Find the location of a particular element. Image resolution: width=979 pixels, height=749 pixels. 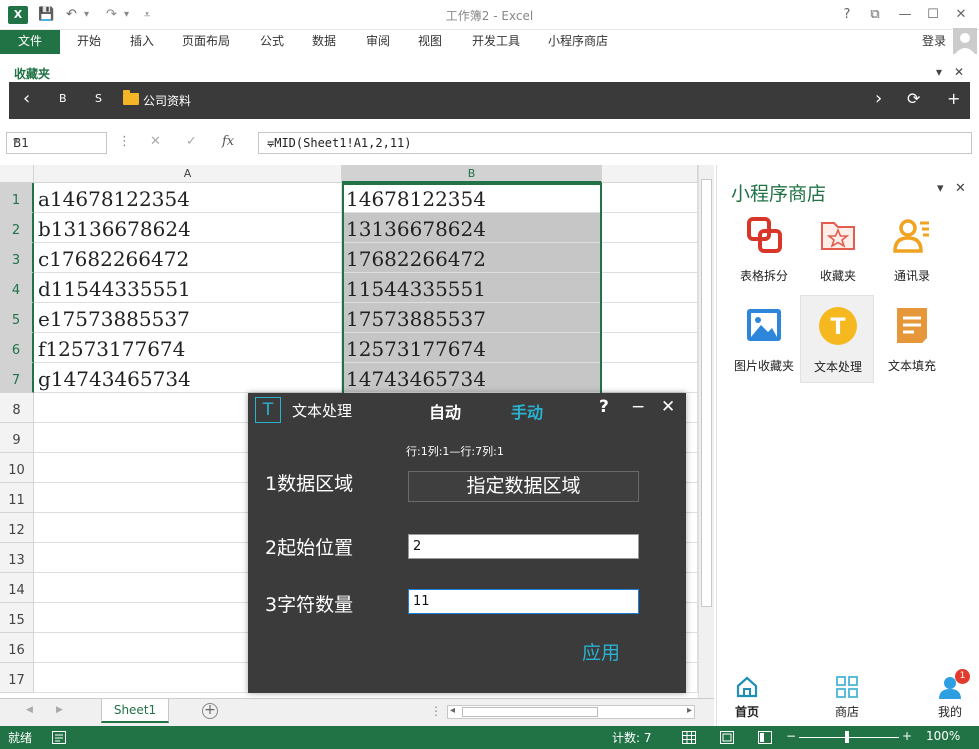

help-button: ? is located at coordinates (847, 15).